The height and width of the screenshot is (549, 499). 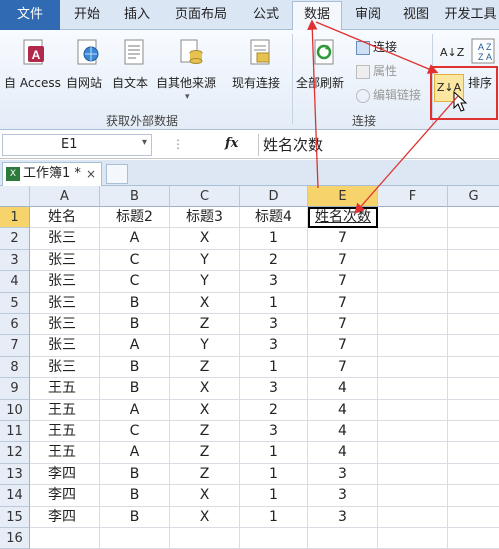 What do you see at coordinates (15, 325) in the screenshot?
I see `row-header: 6` at bounding box center [15, 325].